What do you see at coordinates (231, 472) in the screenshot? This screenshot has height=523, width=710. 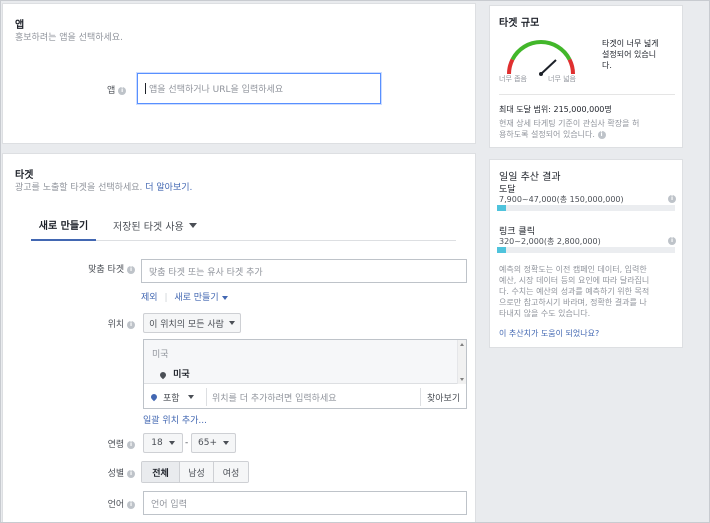 I see `gender-option-female: 여성` at bounding box center [231, 472].